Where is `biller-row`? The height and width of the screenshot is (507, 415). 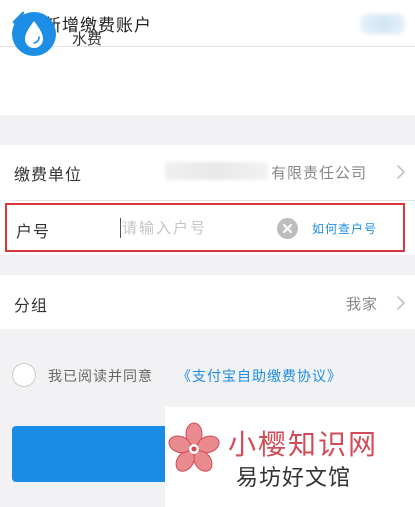 biller-row is located at coordinates (207, 81).